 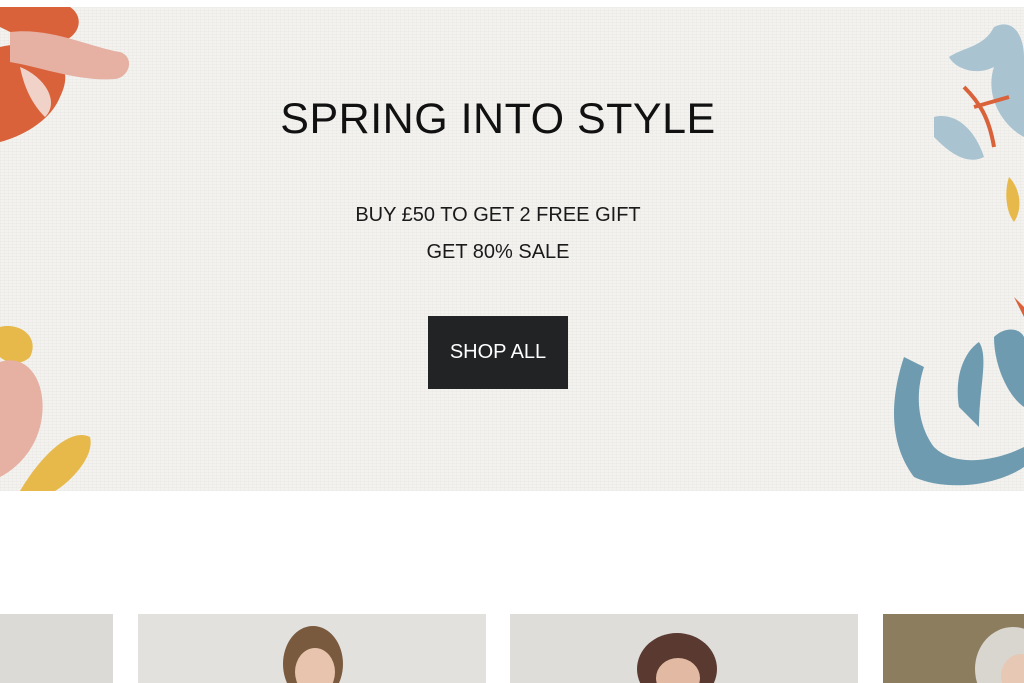 What do you see at coordinates (498, 215) in the screenshot?
I see `promo-text-gift: BUY £50 TO GET 2 FREE GIFT` at bounding box center [498, 215].